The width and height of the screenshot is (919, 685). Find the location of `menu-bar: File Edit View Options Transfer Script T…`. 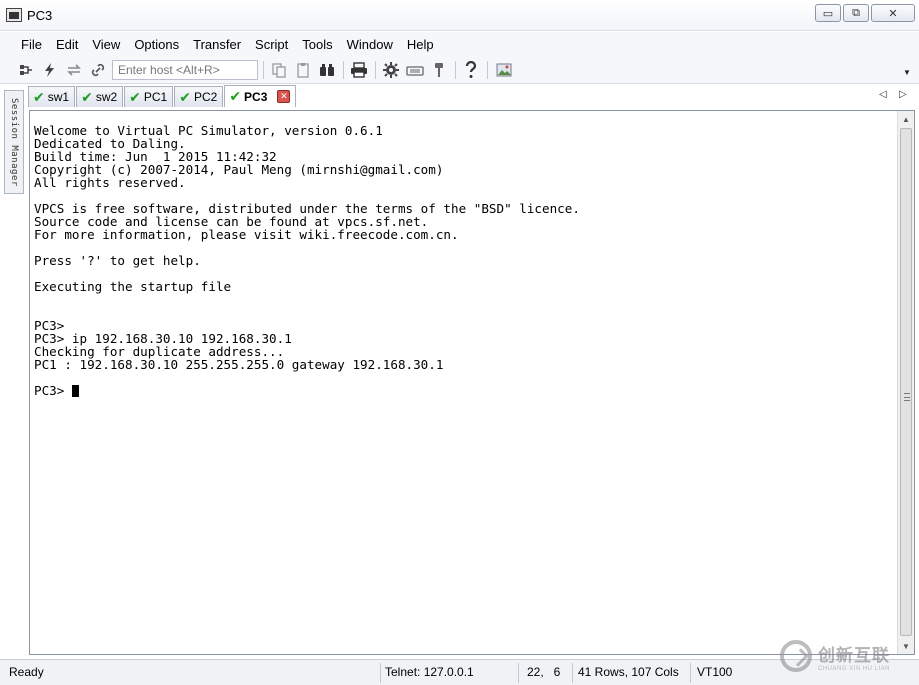

menu-bar: File Edit View Options Transfer Script T… is located at coordinates (459, 44).